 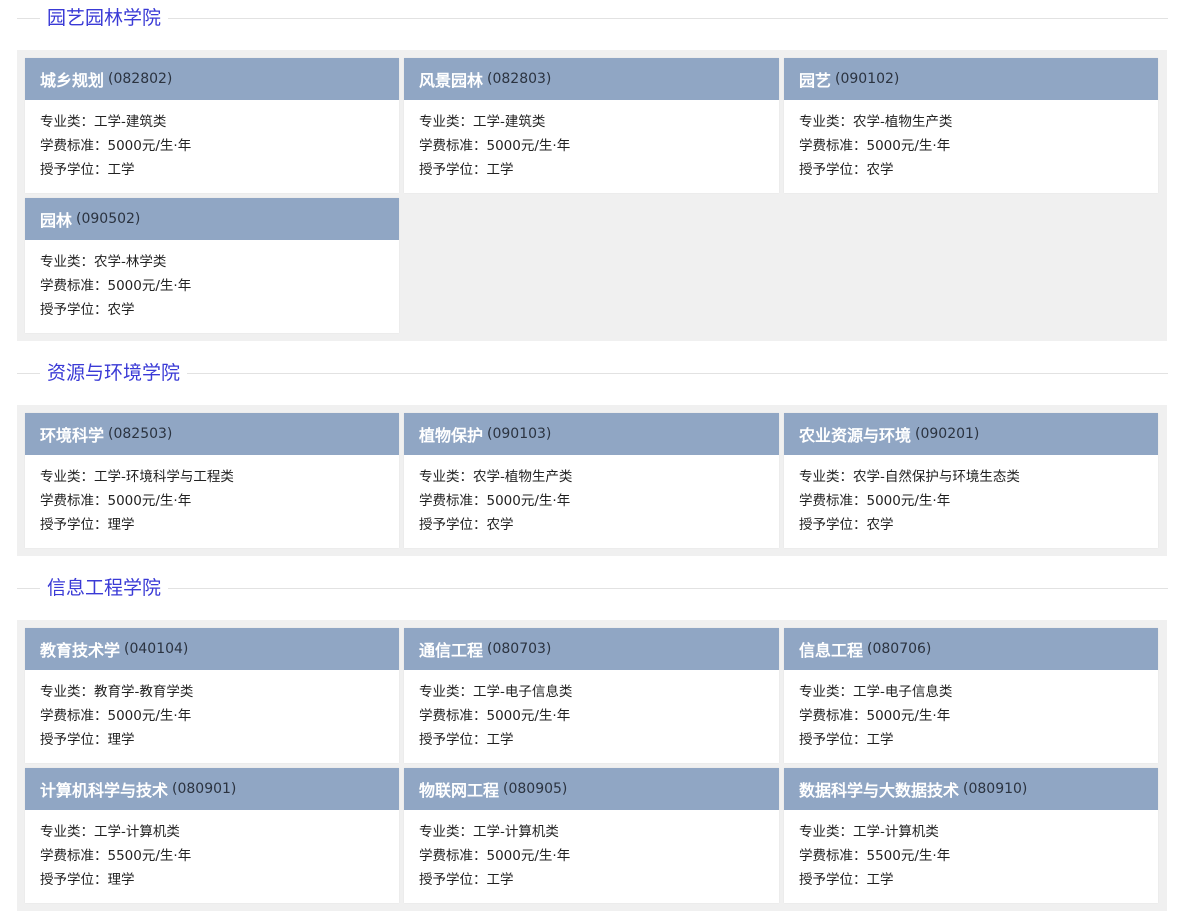 I want to click on major-name-link: 环境科学, so click(x=72, y=434).